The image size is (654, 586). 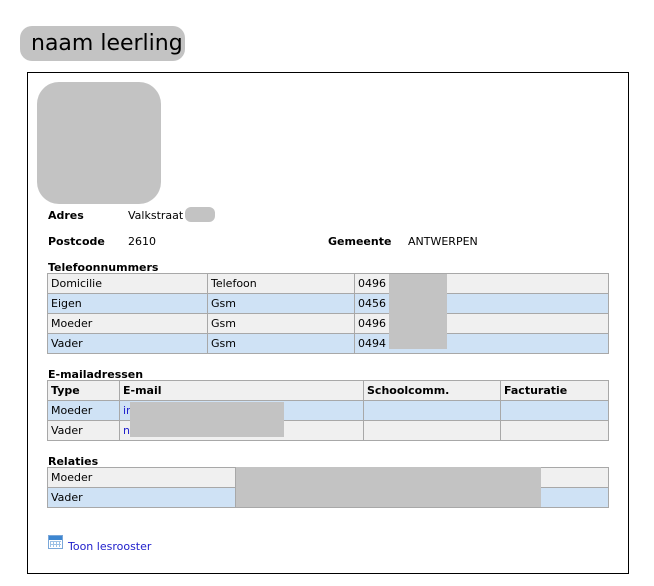 I want to click on column-header-schoolcomm: Schoolcomm., so click(x=432, y=390).